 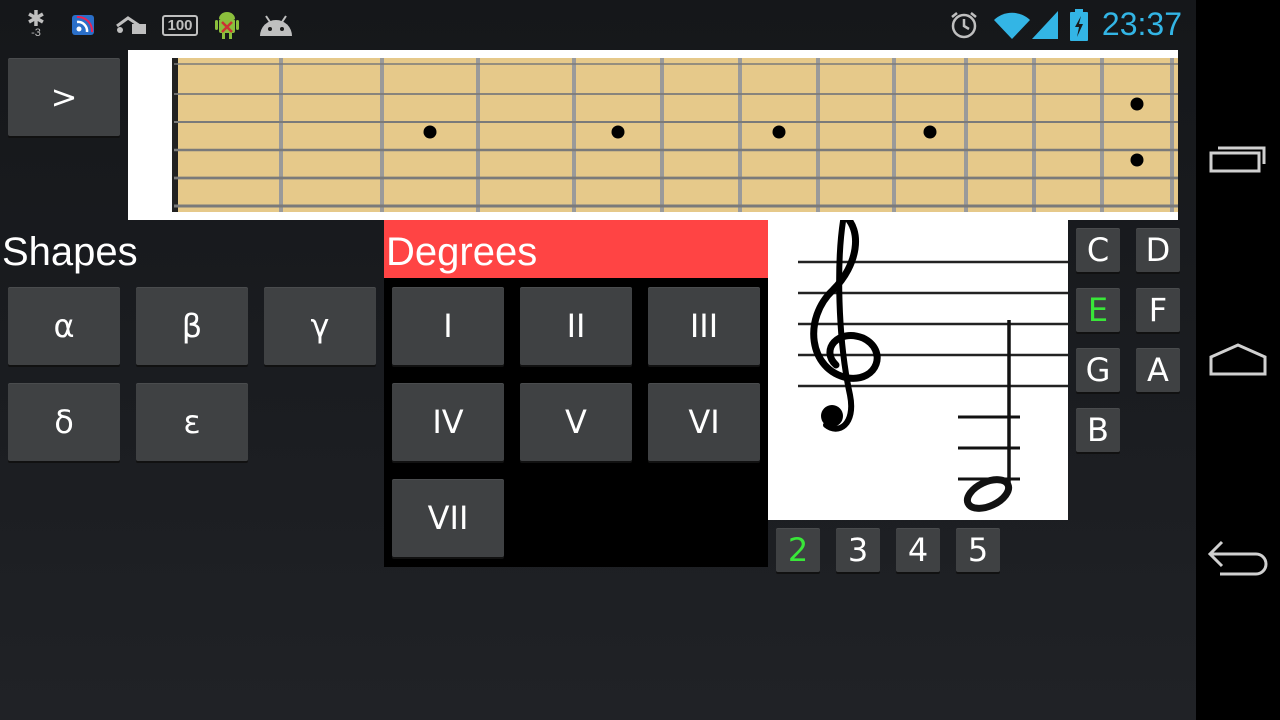 What do you see at coordinates (1238, 158) in the screenshot?
I see `recent-apps-icon` at bounding box center [1238, 158].